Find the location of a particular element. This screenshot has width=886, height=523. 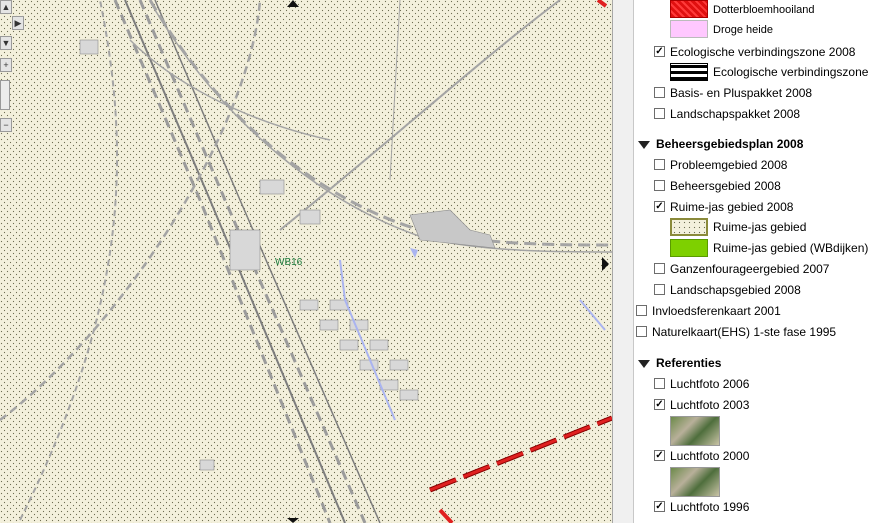

legend-layer-item: ✓ Luchtfoto 2000 is located at coordinates (701, 456).